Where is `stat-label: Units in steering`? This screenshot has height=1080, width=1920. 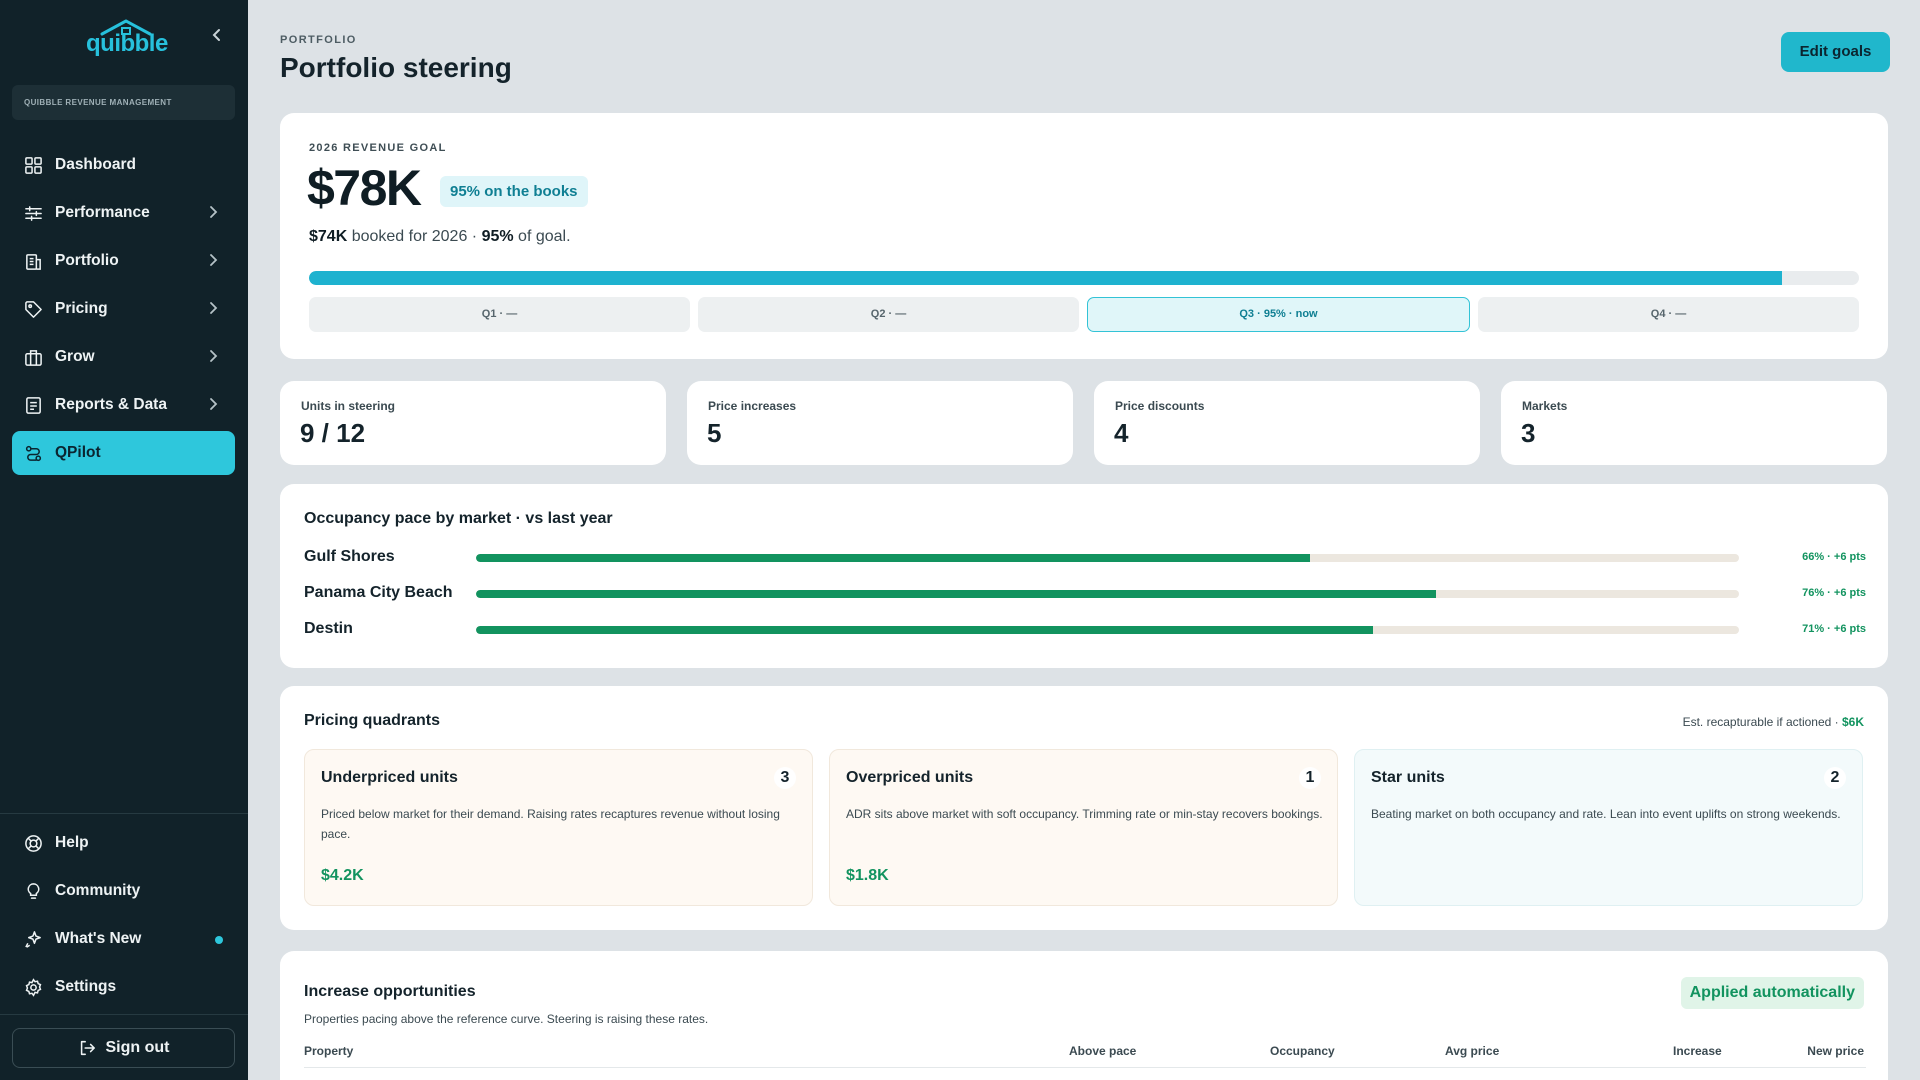 stat-label: Units in steering is located at coordinates (348, 406).